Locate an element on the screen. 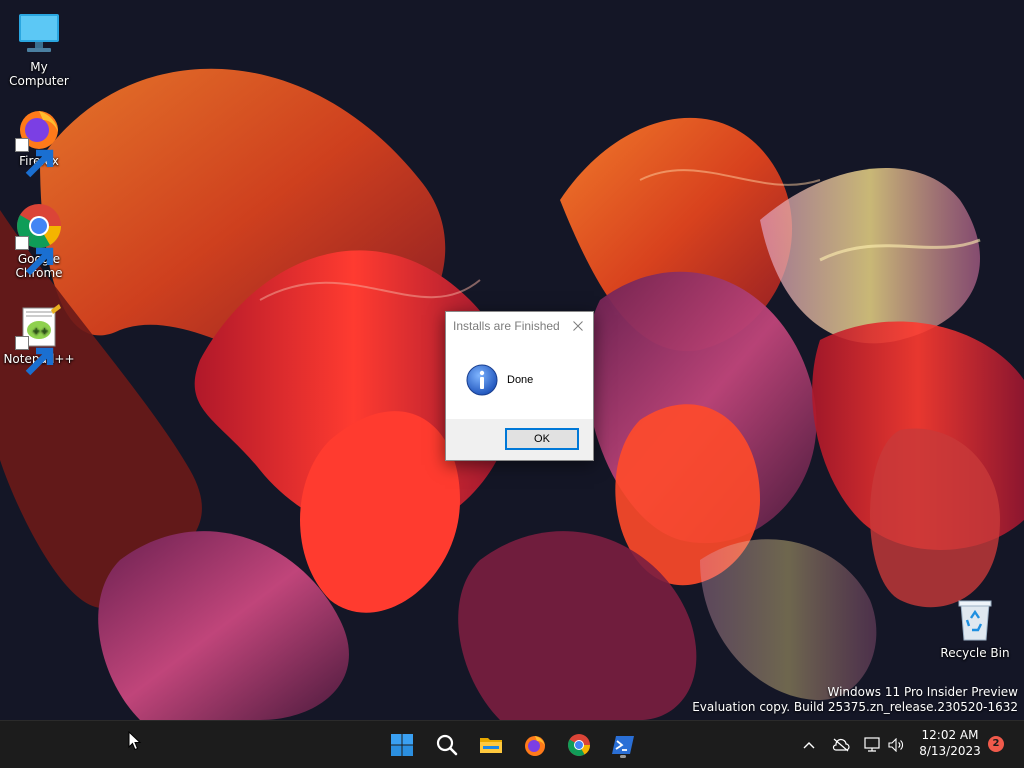 Image resolution: width=1024 pixels, height=768 pixels. desktop-icon-notepadpp: ++ Notepad++ is located at coordinates (39, 339).